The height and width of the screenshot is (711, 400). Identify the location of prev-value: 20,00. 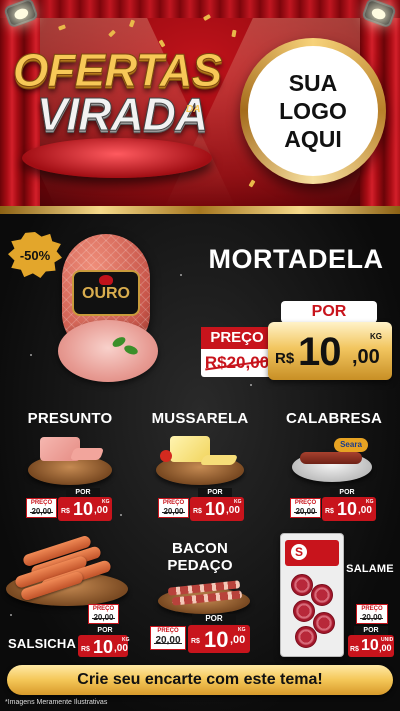
(168, 640).